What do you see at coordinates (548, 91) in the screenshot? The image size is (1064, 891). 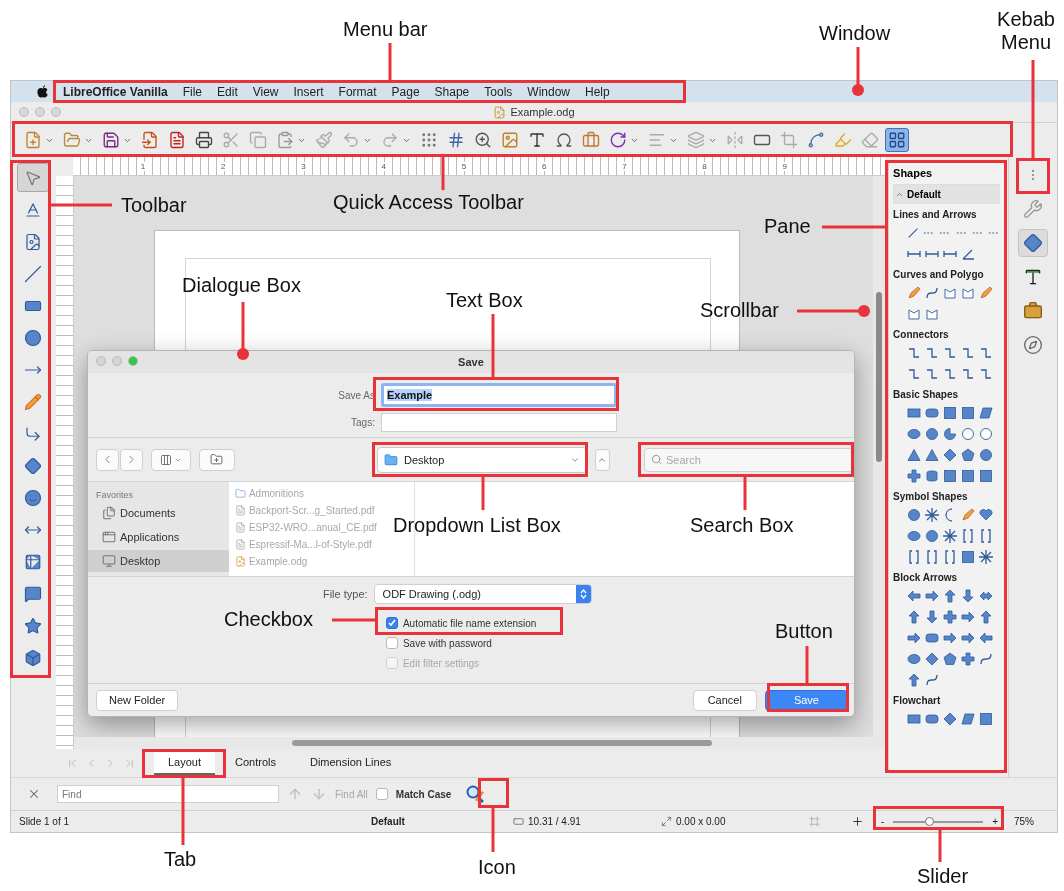 I see `menu-item: Window` at bounding box center [548, 91].